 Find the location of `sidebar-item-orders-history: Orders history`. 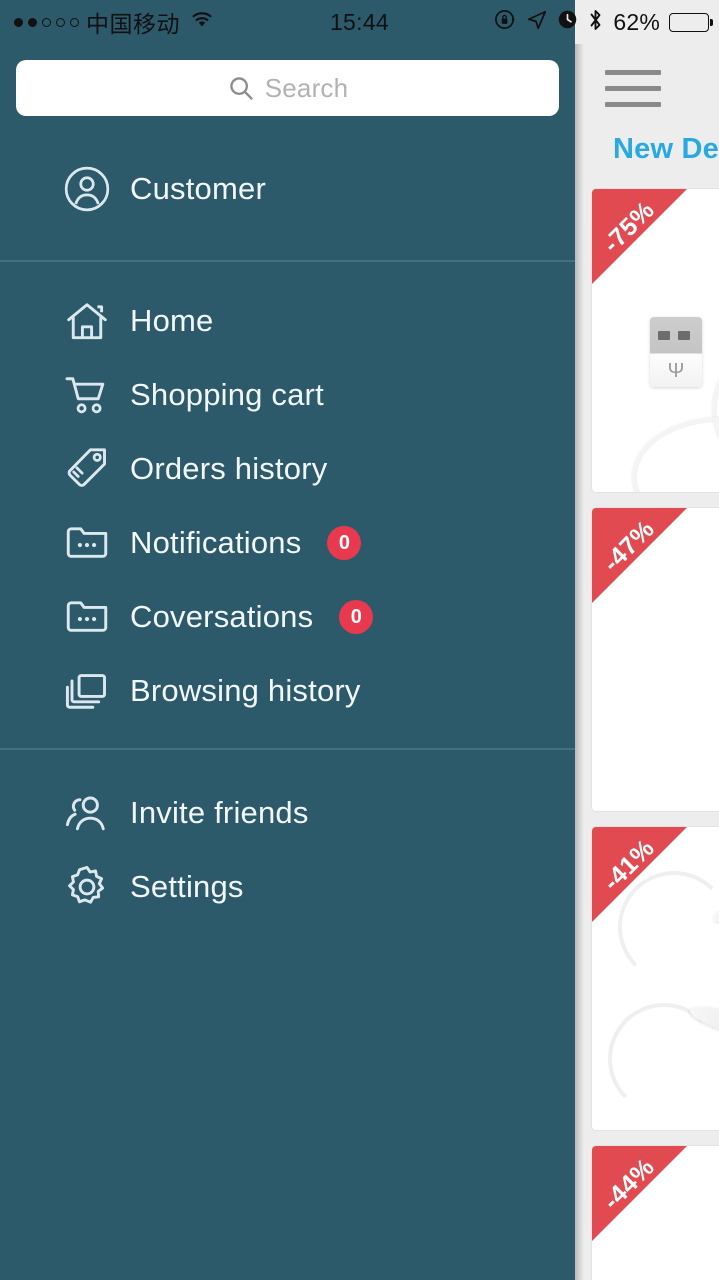

sidebar-item-orders-history: Orders history is located at coordinates (287, 469).